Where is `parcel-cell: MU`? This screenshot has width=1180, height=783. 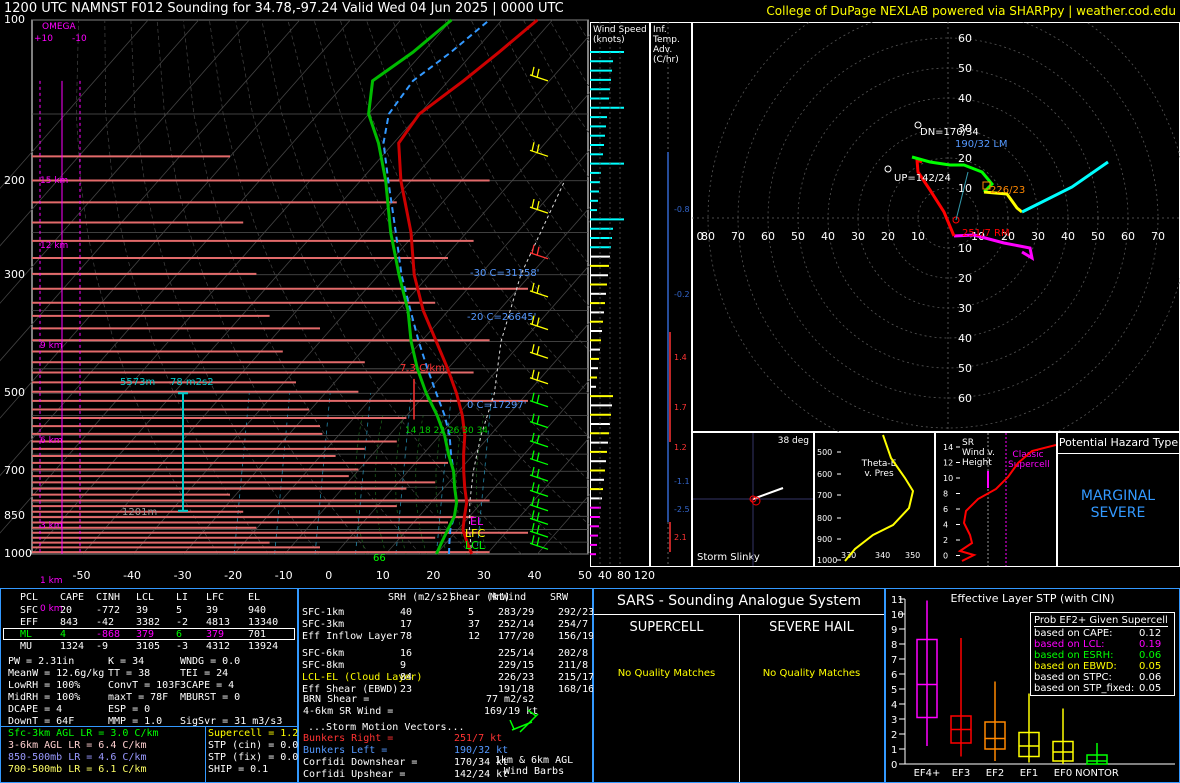 parcel-cell: MU is located at coordinates (26, 646).